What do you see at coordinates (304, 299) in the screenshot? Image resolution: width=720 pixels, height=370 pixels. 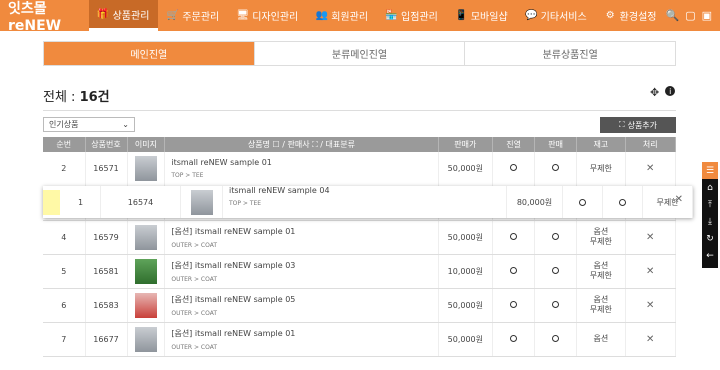 I see `product-name: [옵션] itsmall reNEW sample 05` at bounding box center [304, 299].